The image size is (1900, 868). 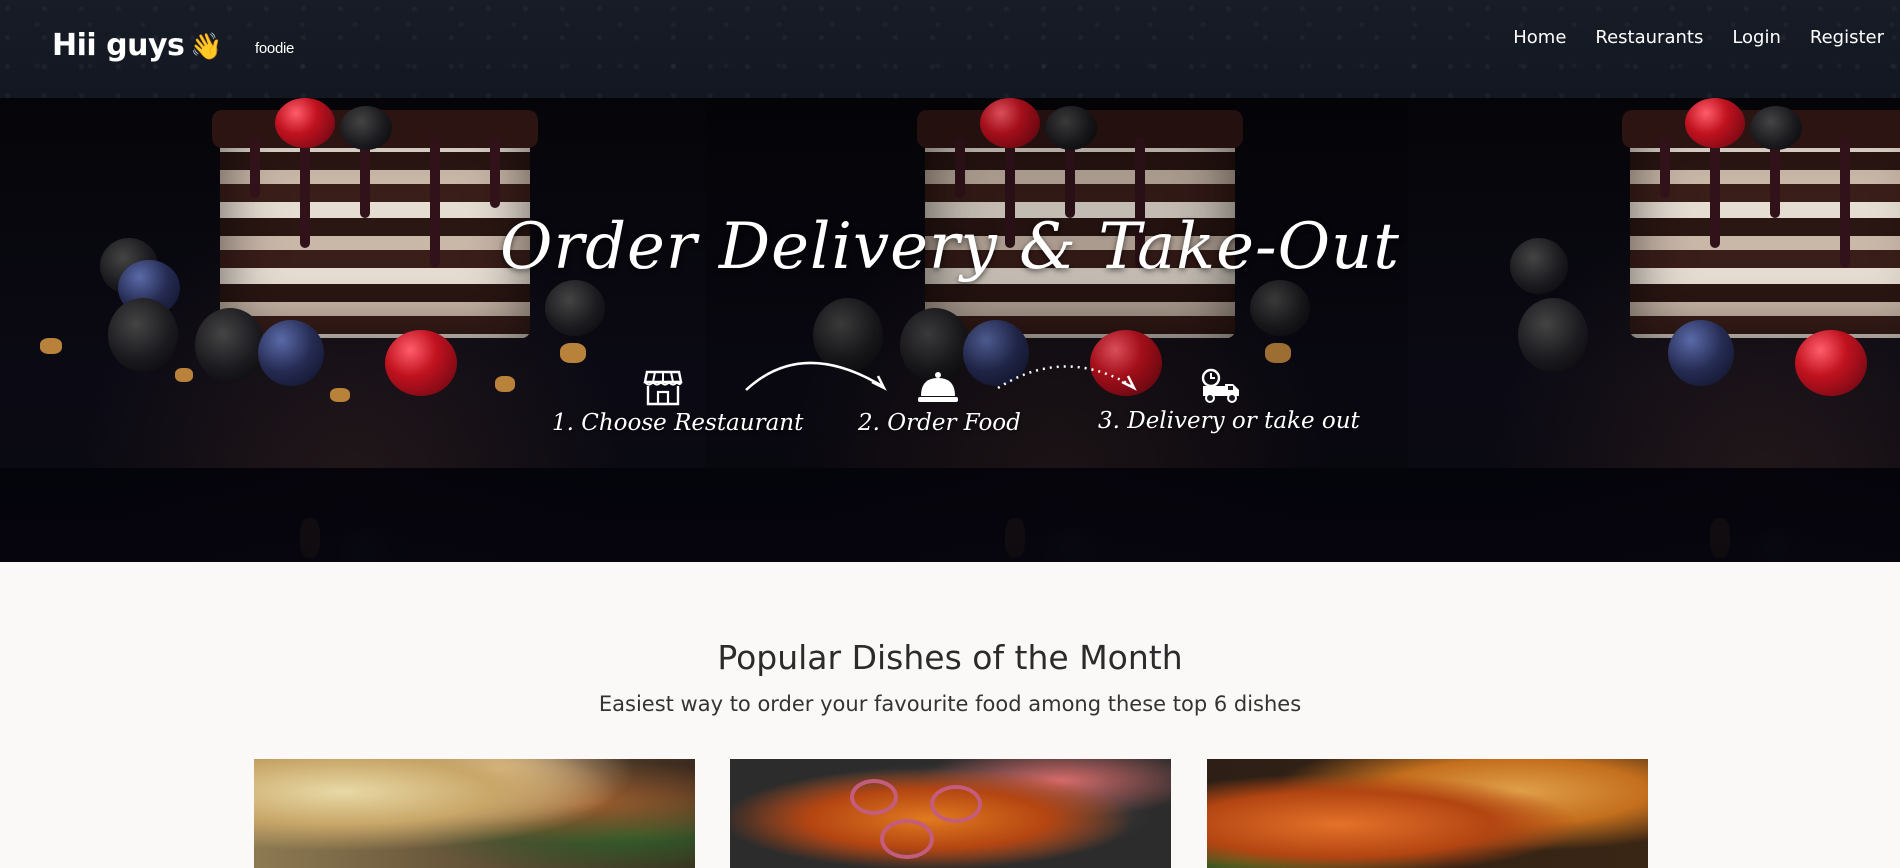 I want to click on dish-card-chicken-curry, so click(x=950, y=813).